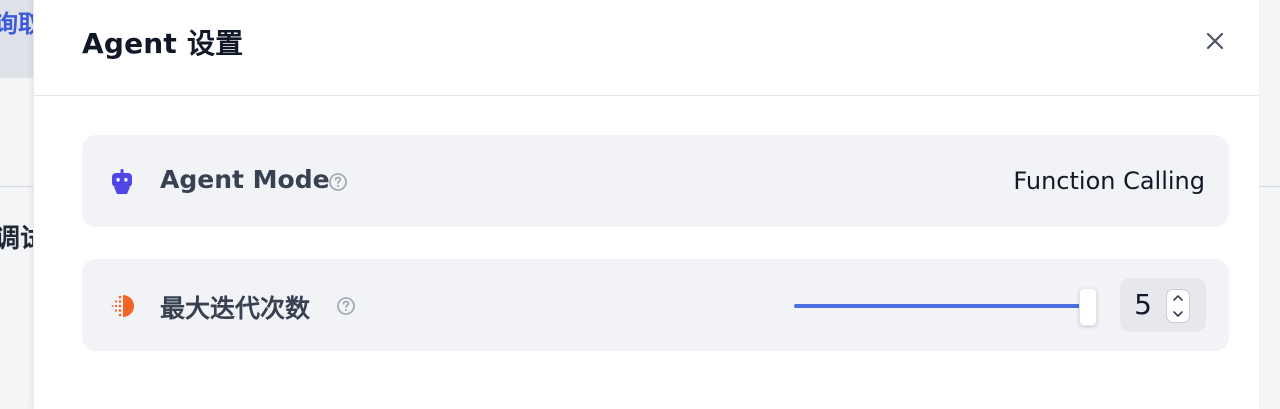 The image size is (1280, 409). Describe the element at coordinates (122, 306) in the screenshot. I see `iteration-icon` at that location.